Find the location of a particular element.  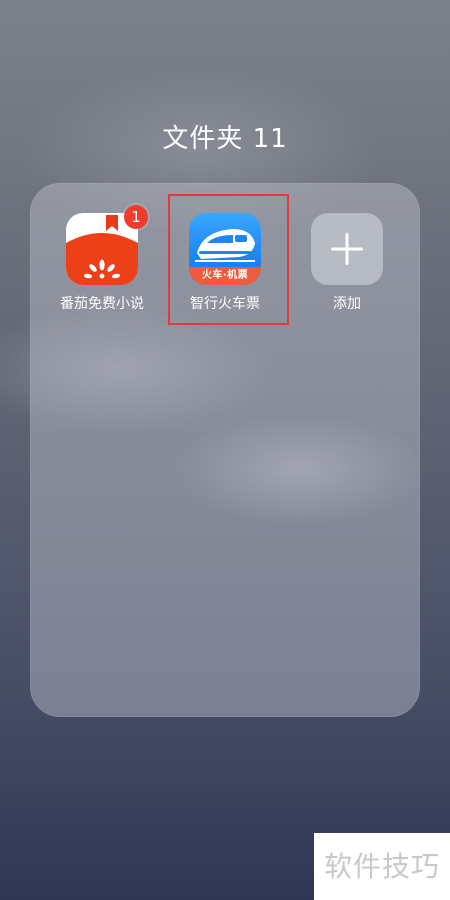

plus-icon-wrap is located at coordinates (347, 249).